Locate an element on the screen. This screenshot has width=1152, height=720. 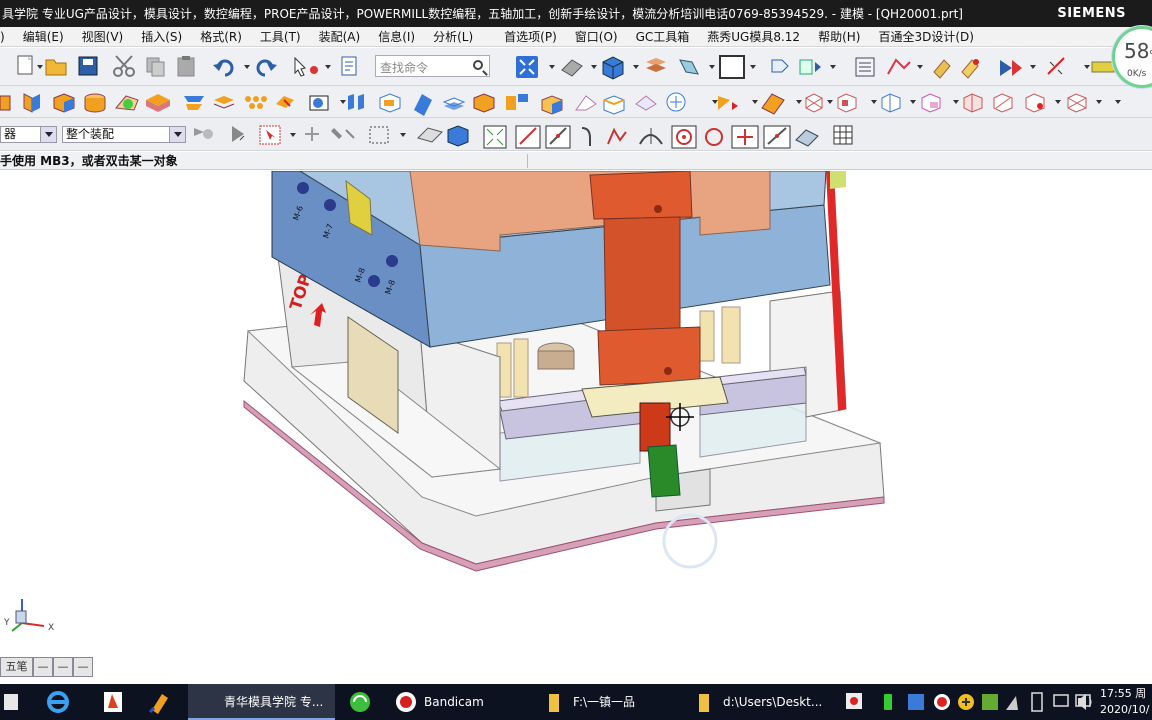
save-icon is located at coordinates (88, 66).